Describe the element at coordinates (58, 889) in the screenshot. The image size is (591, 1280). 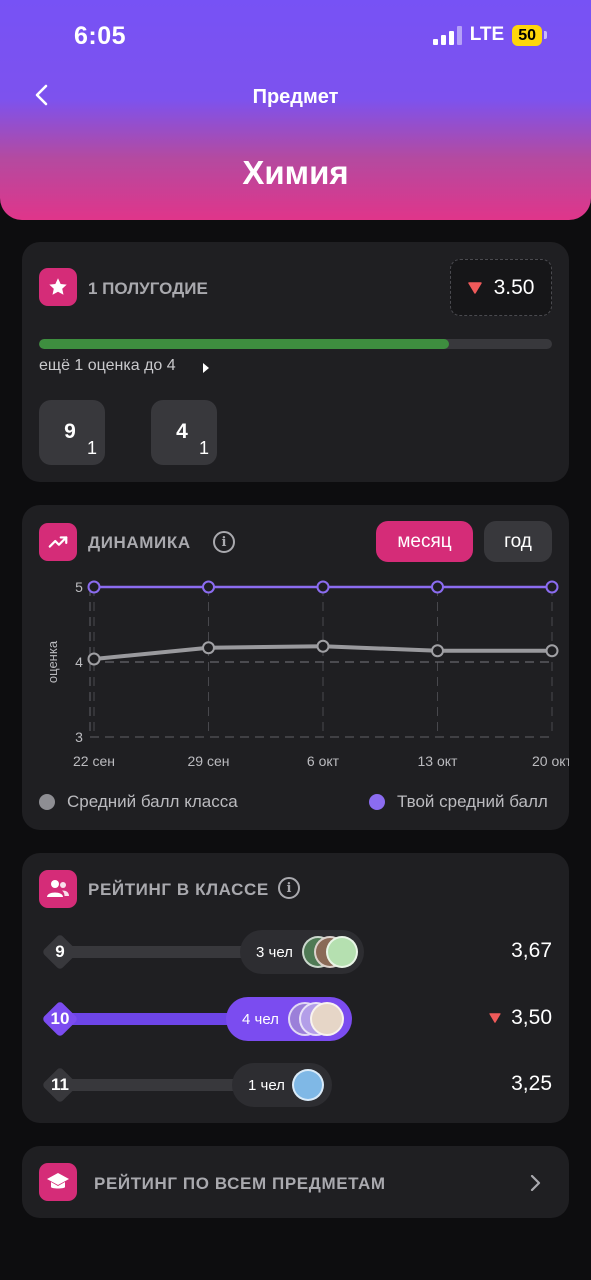
I see `users-icon` at that location.